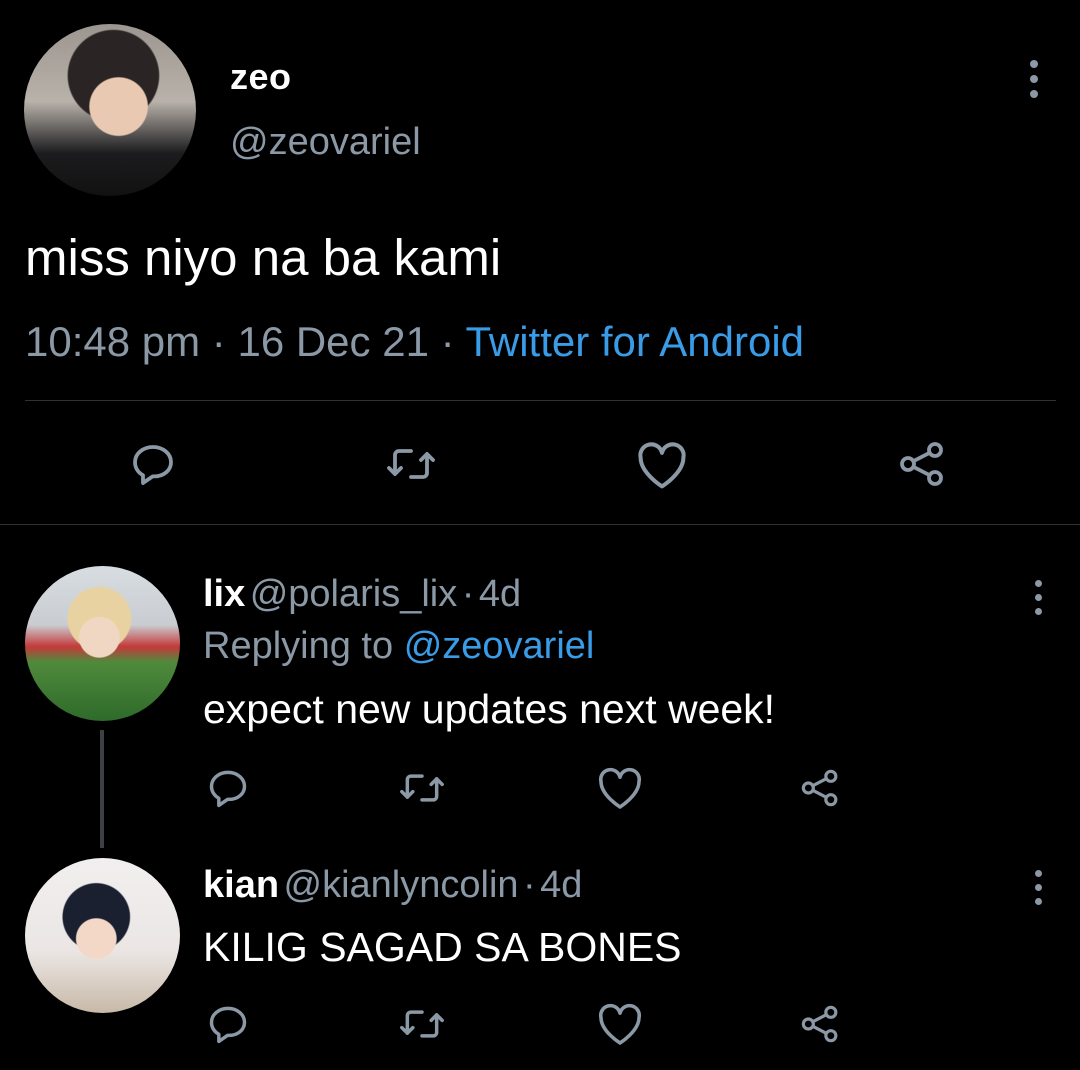  What do you see at coordinates (102, 789) in the screenshot?
I see `thread-line` at bounding box center [102, 789].